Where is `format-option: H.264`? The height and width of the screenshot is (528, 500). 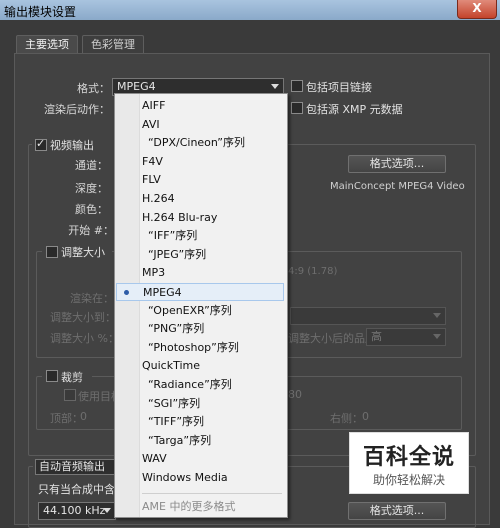
format-option: H.264 is located at coordinates (158, 199).